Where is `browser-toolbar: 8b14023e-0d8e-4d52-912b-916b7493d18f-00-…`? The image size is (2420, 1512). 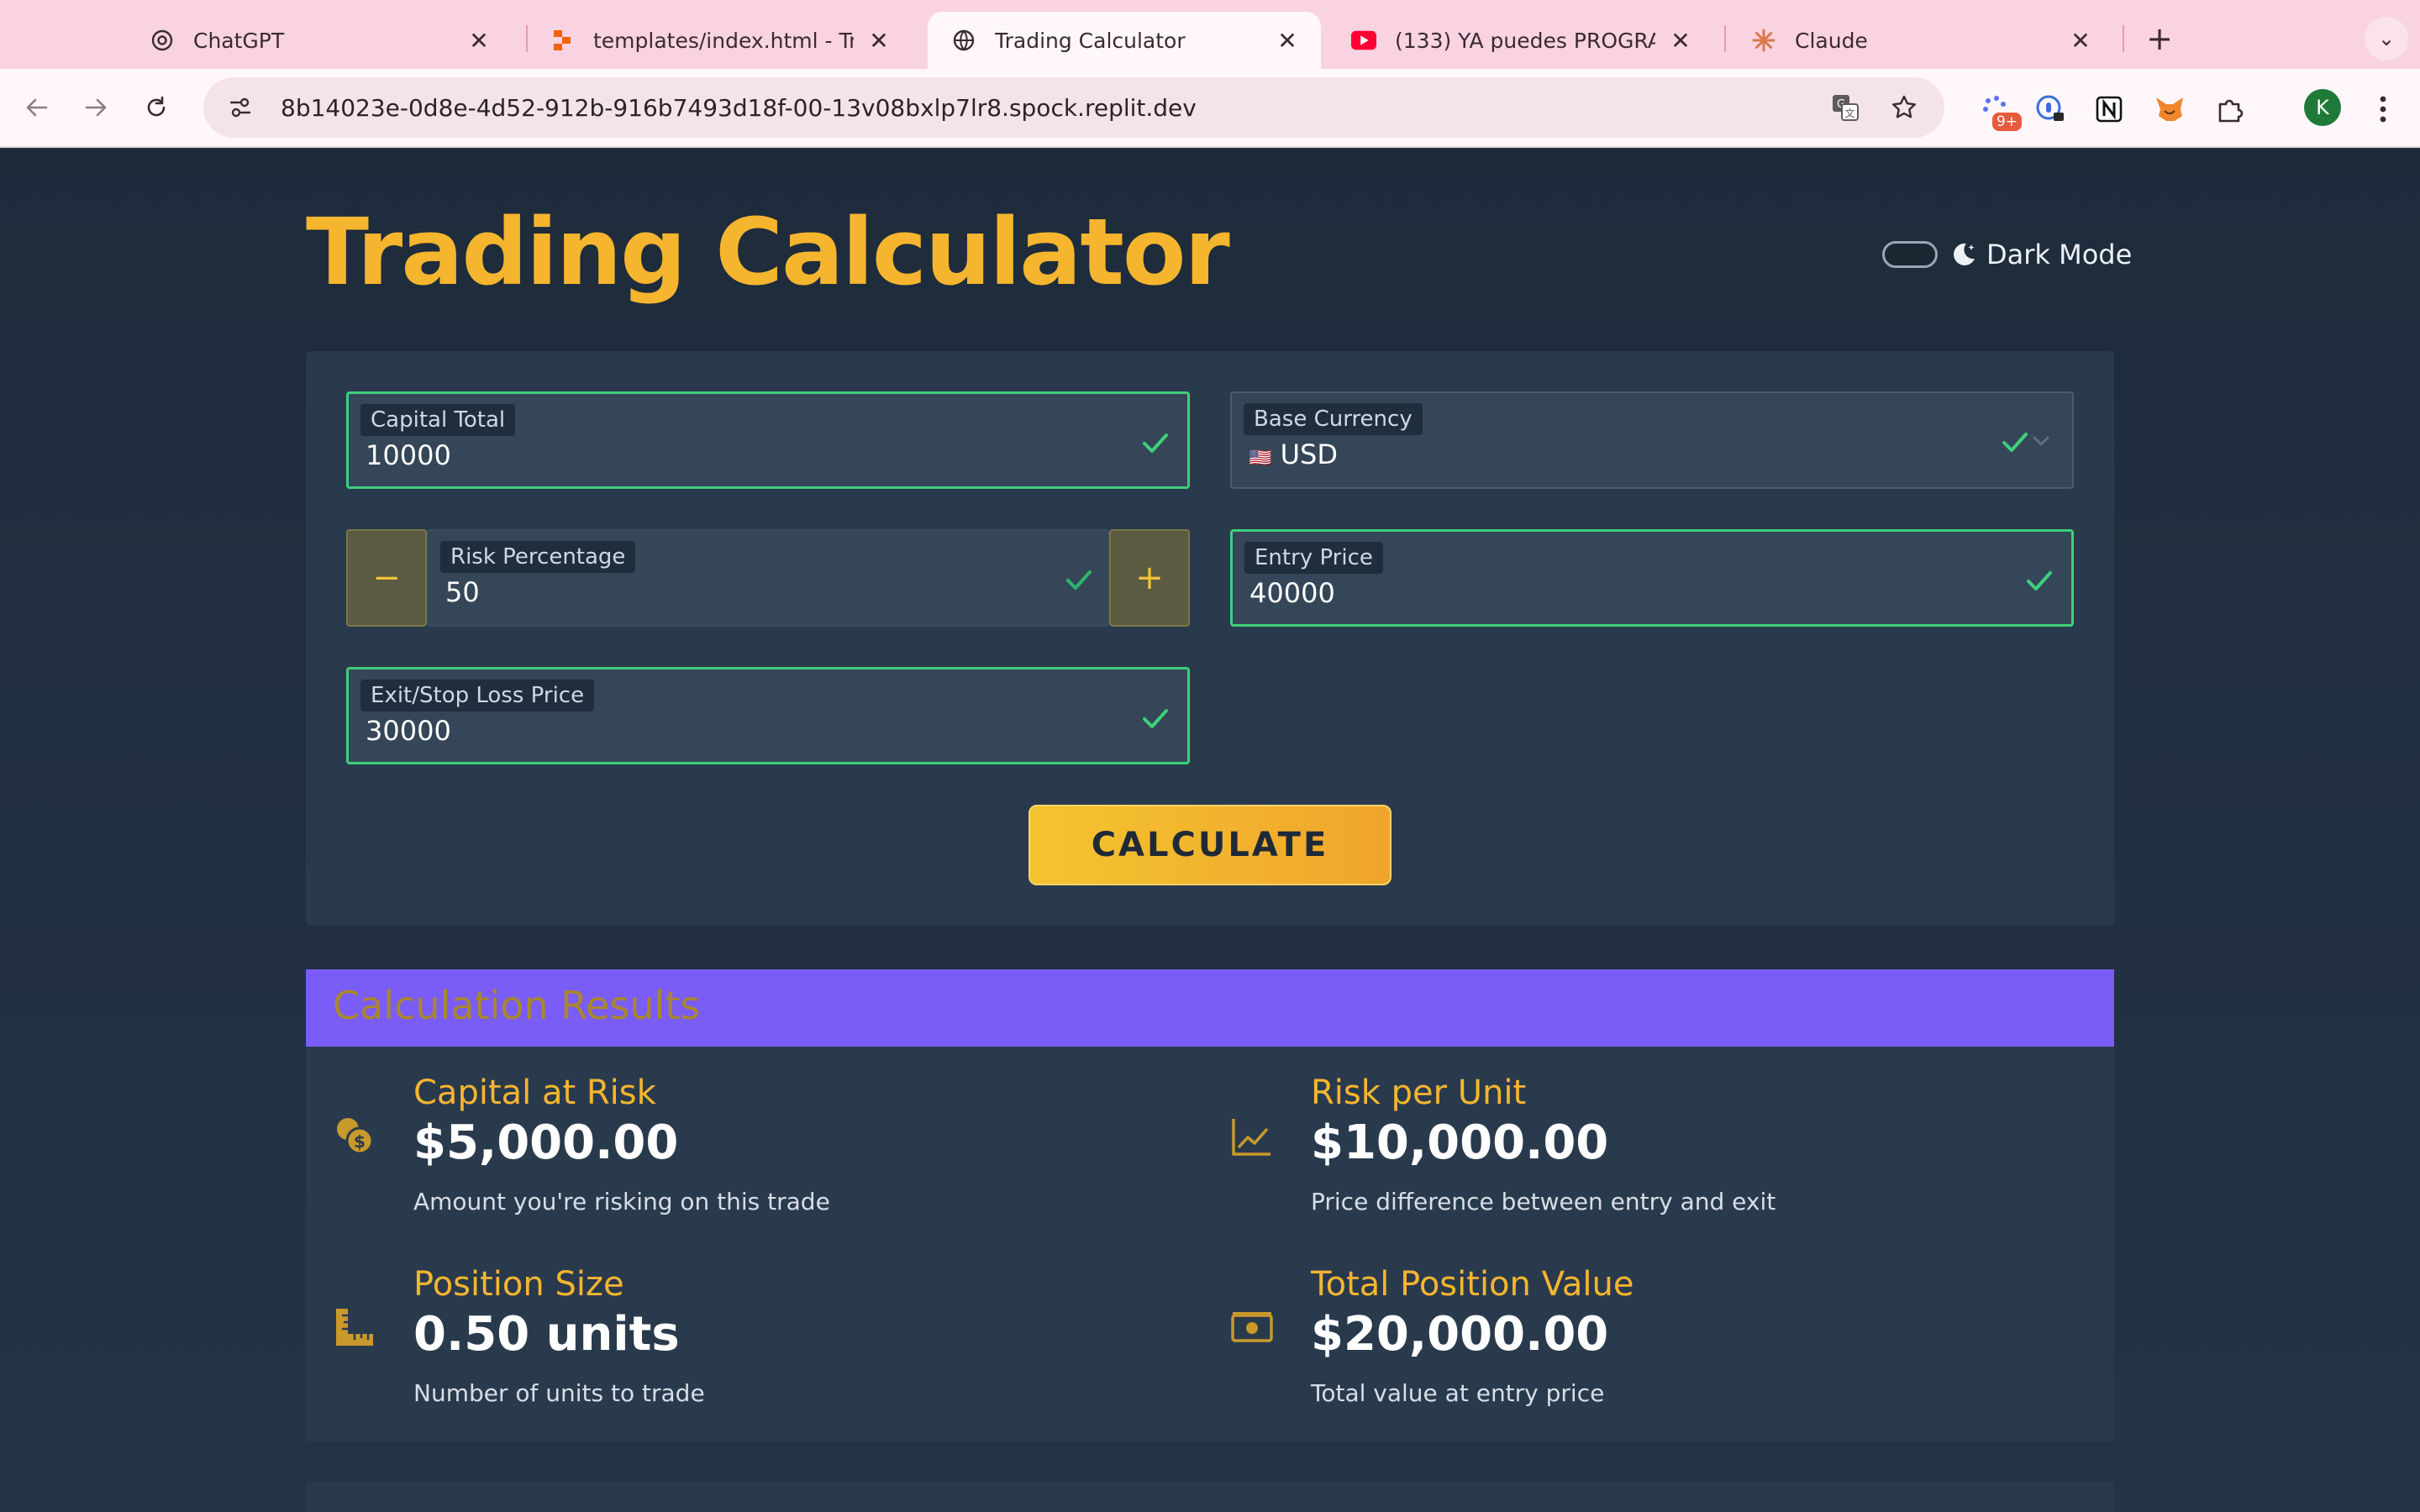
browser-toolbar: 8b14023e-0d8e-4d52-912b-916b7493d18f-00-… is located at coordinates (1210, 108).